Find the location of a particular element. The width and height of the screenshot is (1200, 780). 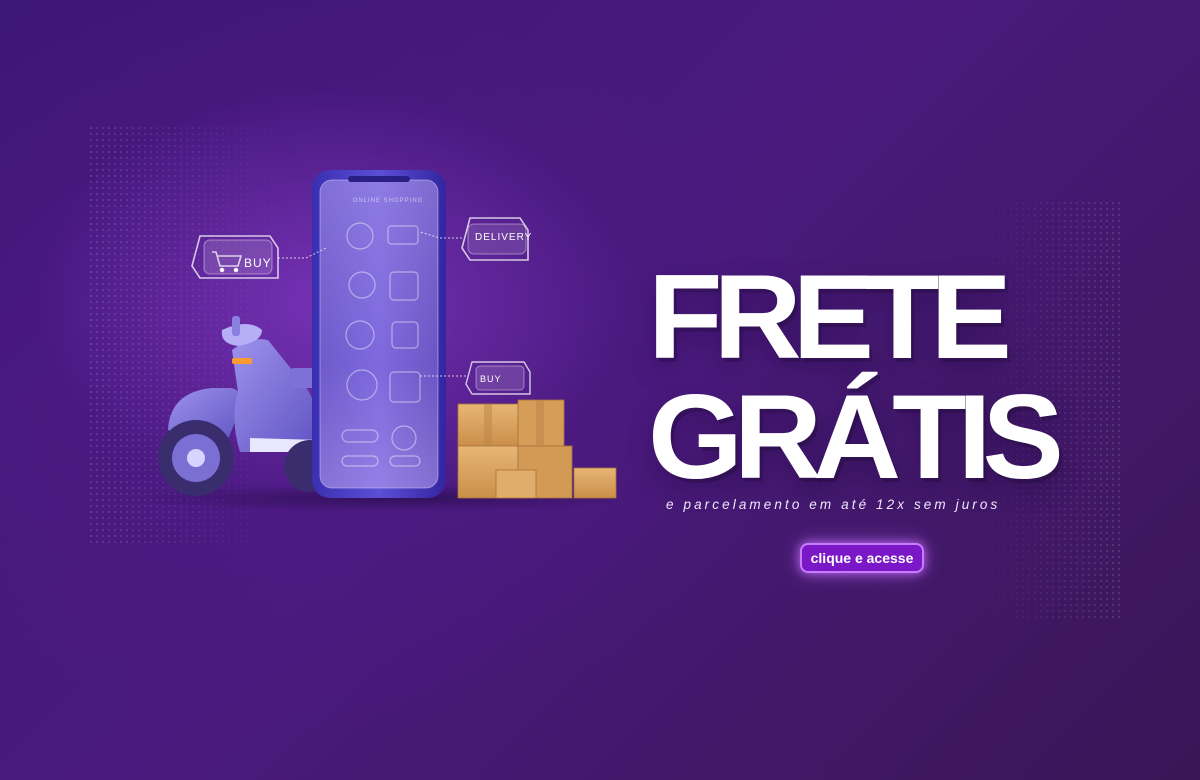

cta-button: clique e acesse is located at coordinates (862, 558).